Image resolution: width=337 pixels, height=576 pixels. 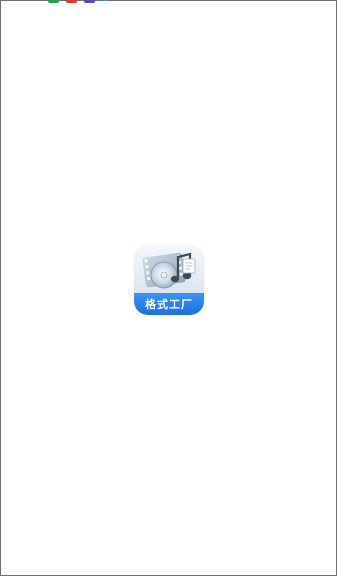 What do you see at coordinates (169, 269) in the screenshot?
I see `format-factory-artwork-icon` at bounding box center [169, 269].